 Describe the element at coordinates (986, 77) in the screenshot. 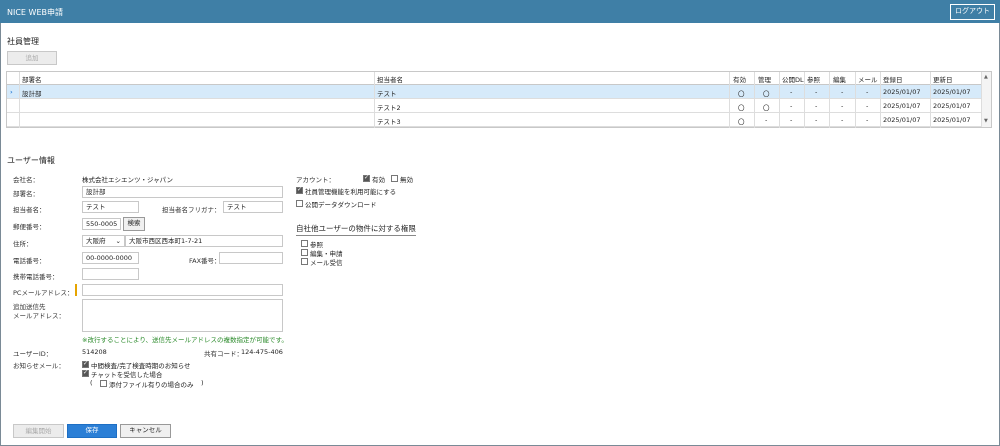

I see `scroll-up-icon: ▲` at that location.